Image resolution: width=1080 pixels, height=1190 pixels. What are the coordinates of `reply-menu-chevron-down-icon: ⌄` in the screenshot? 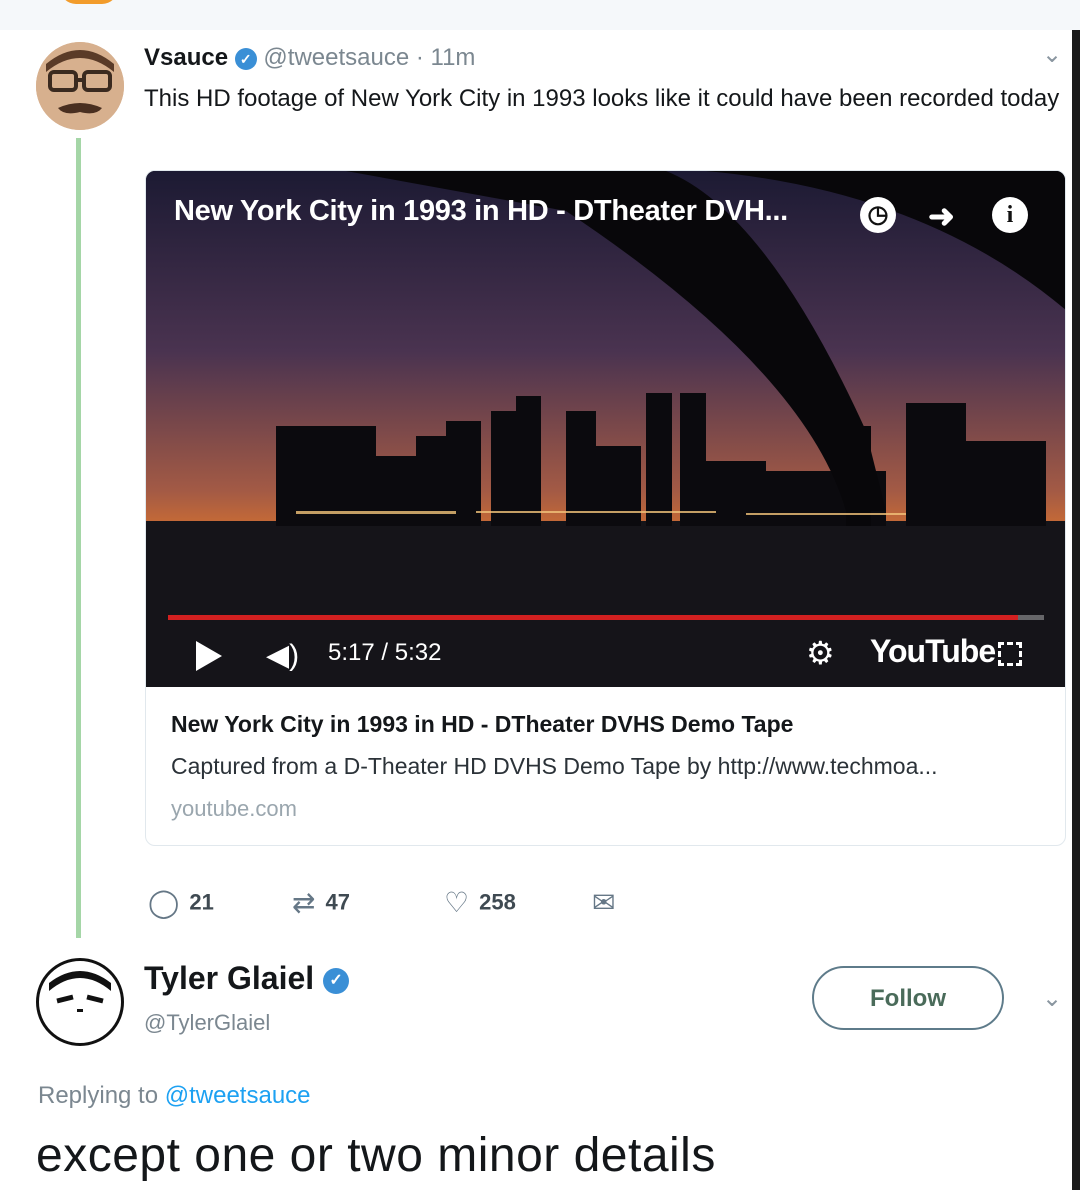 It's located at (1052, 998).